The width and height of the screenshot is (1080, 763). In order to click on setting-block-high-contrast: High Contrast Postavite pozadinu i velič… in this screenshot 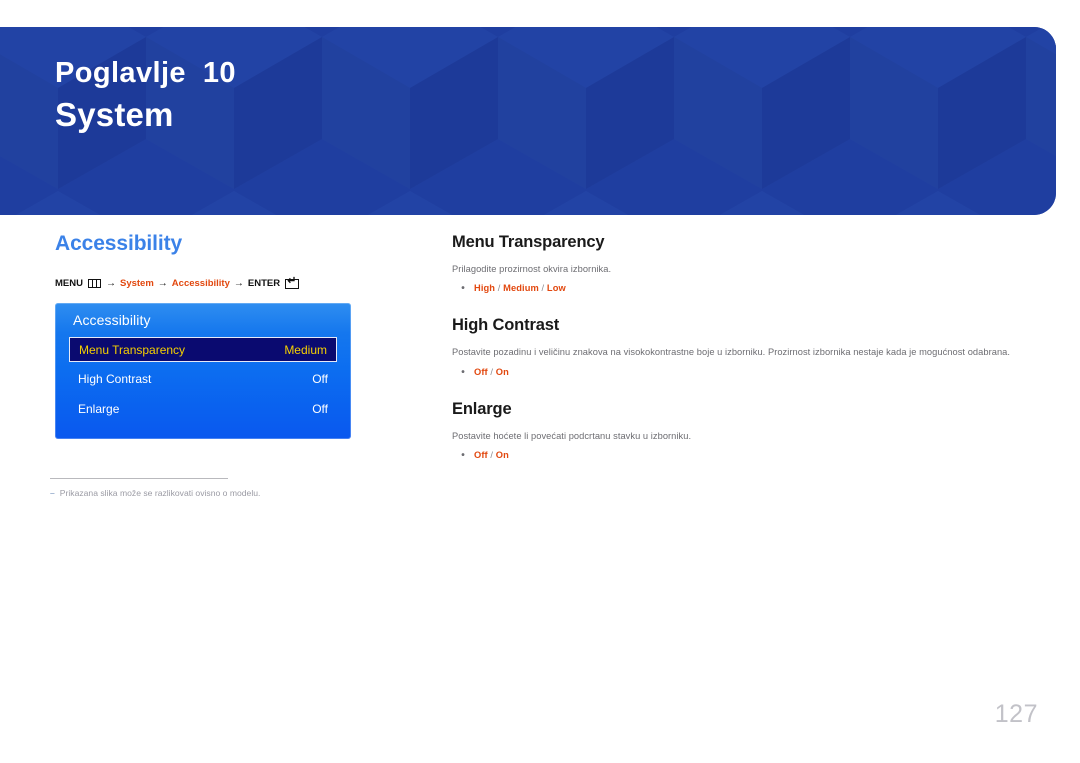, I will do `click(737, 346)`.